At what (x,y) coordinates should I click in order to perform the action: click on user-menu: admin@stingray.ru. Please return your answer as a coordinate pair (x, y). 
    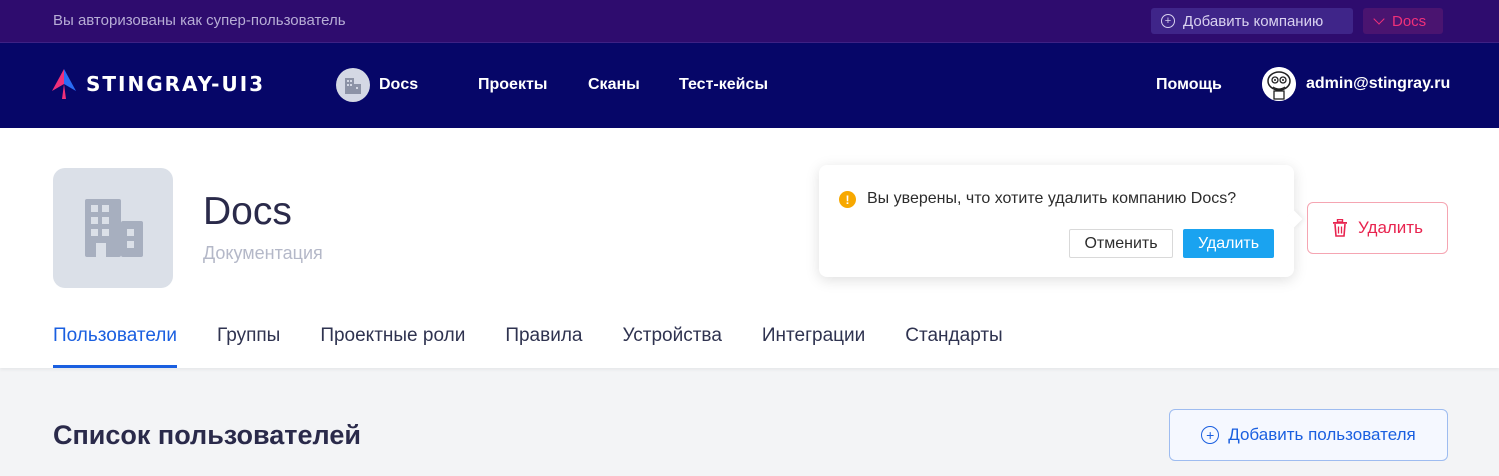
    Looking at the image, I should click on (1356, 84).